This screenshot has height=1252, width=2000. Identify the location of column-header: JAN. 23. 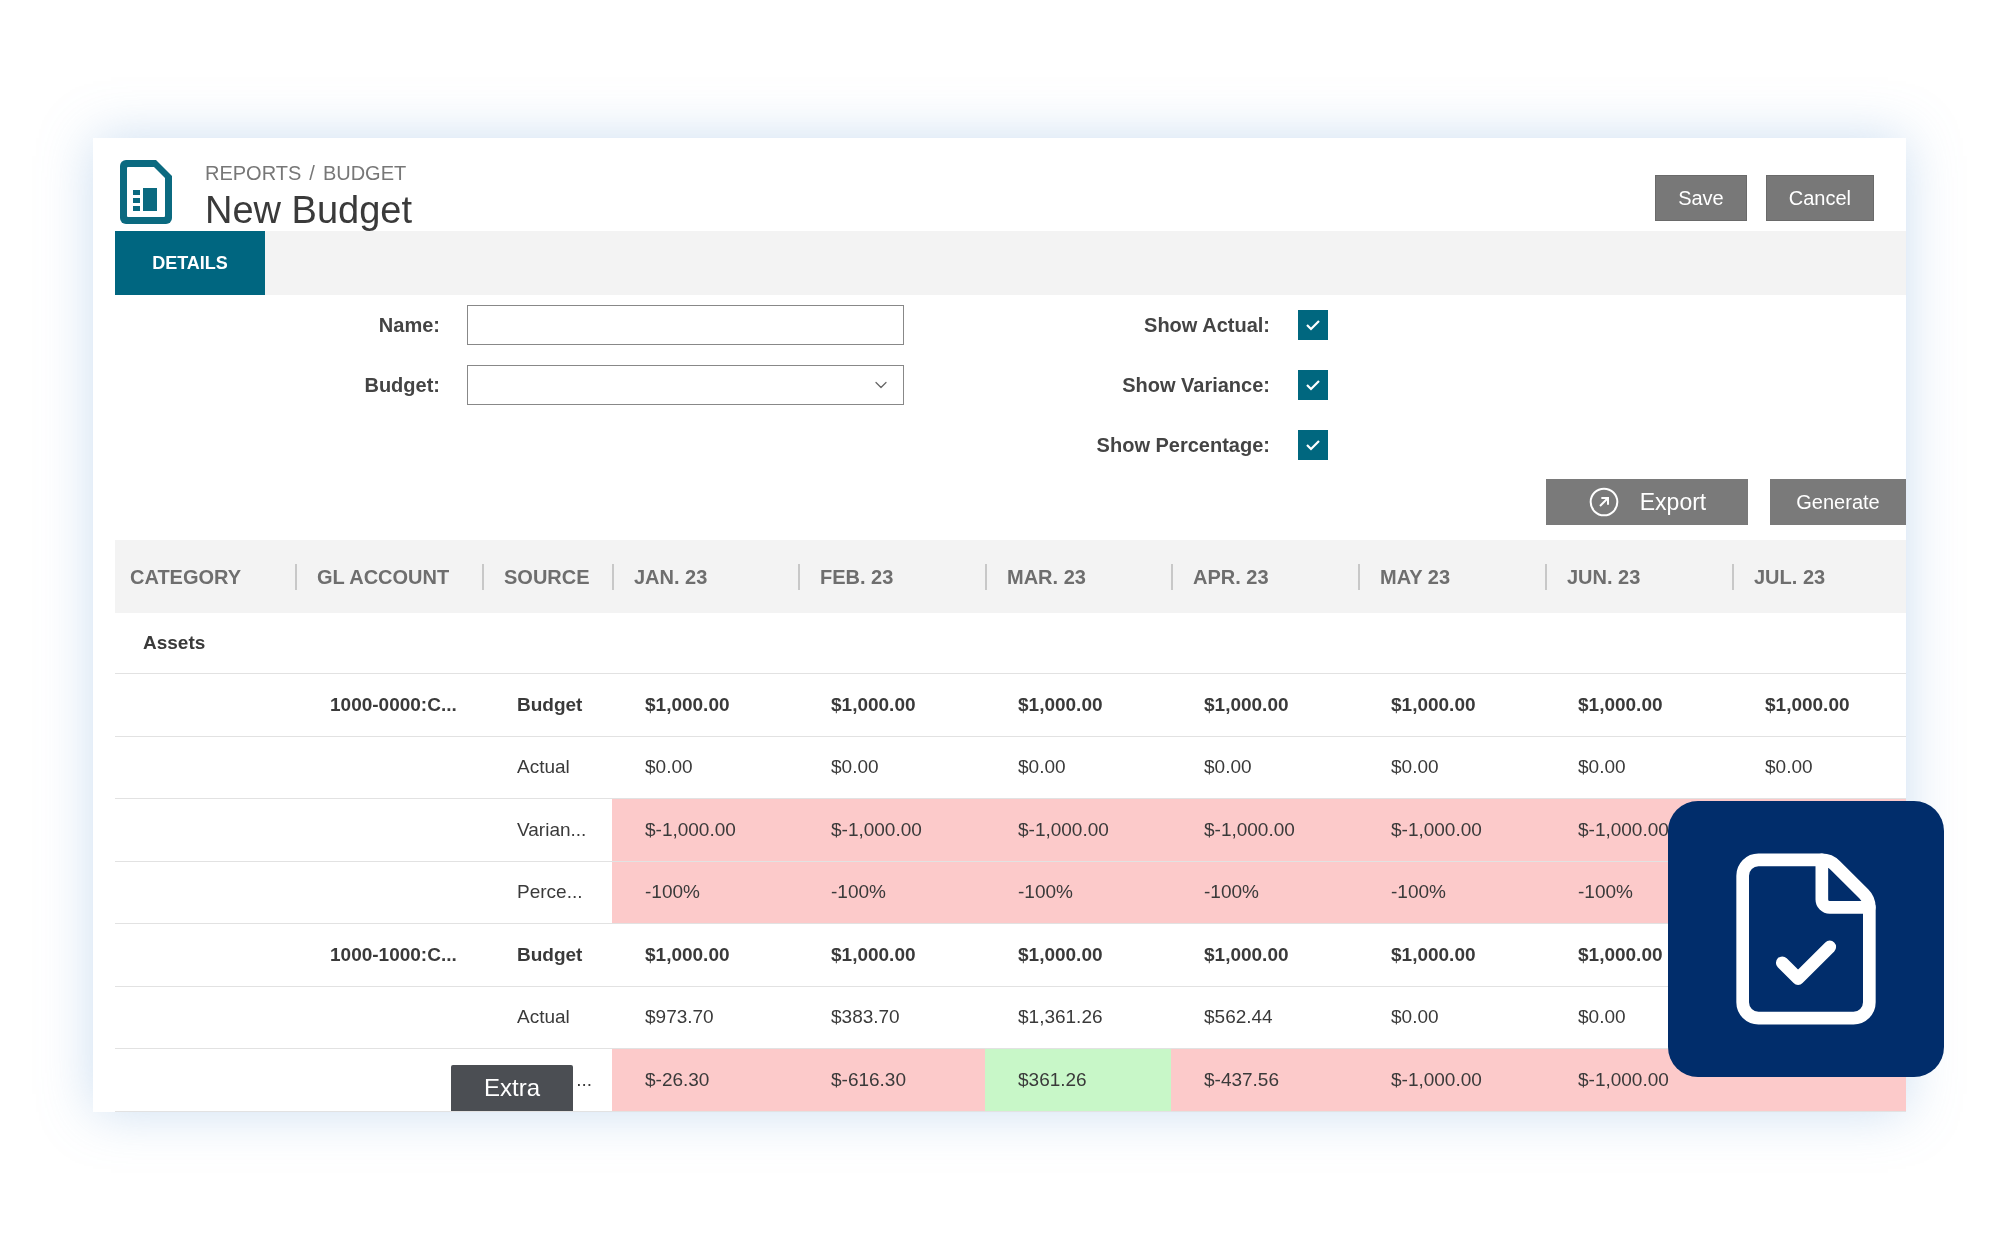
(670, 577).